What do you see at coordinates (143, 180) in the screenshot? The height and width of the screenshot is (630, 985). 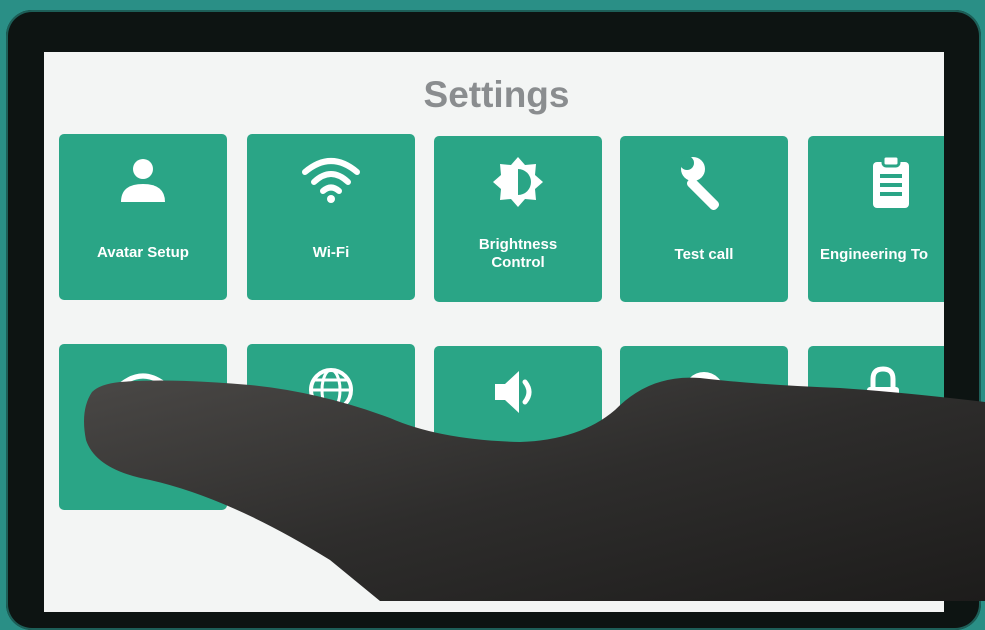 I see `person-icon` at bounding box center [143, 180].